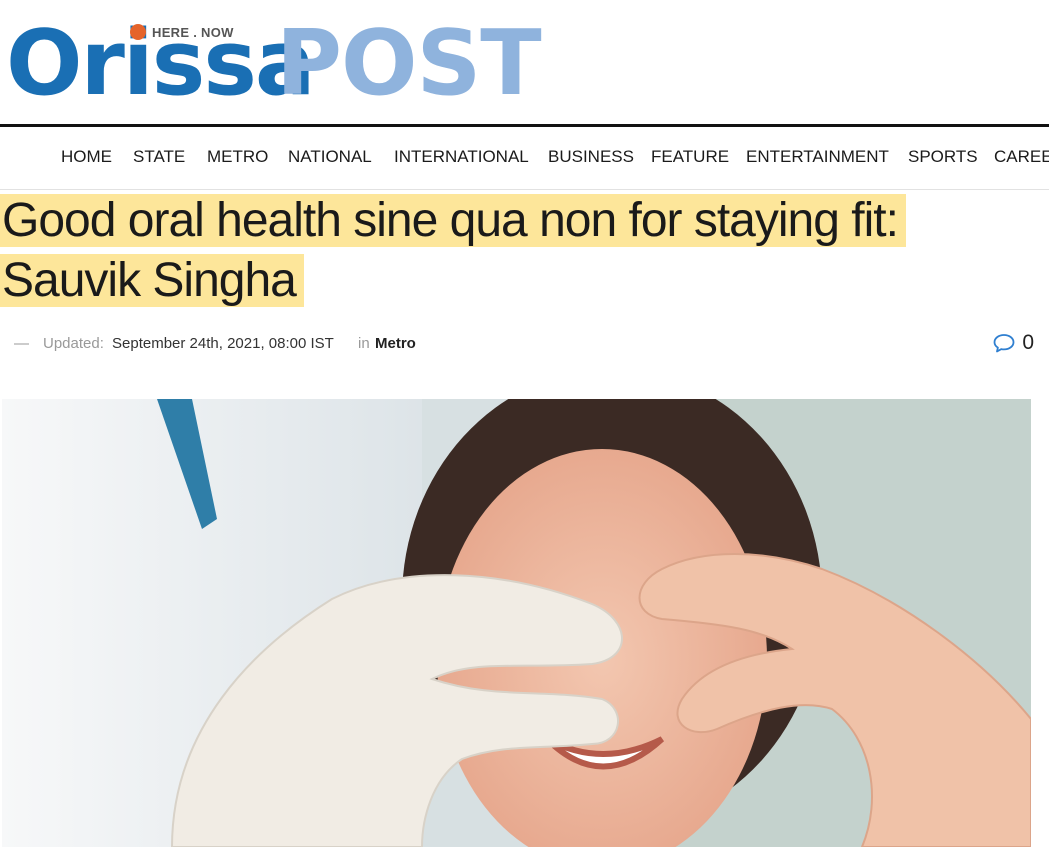  Describe the element at coordinates (690, 157) in the screenshot. I see `nav-item-feature: FEATURE` at that location.